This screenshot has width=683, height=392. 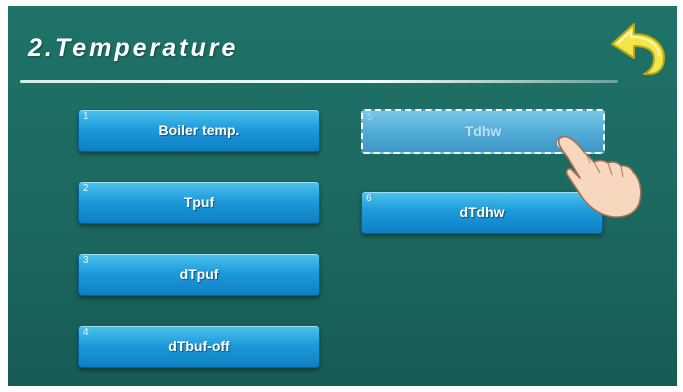 I want to click on menu-button-number: 3, so click(x=86, y=260).